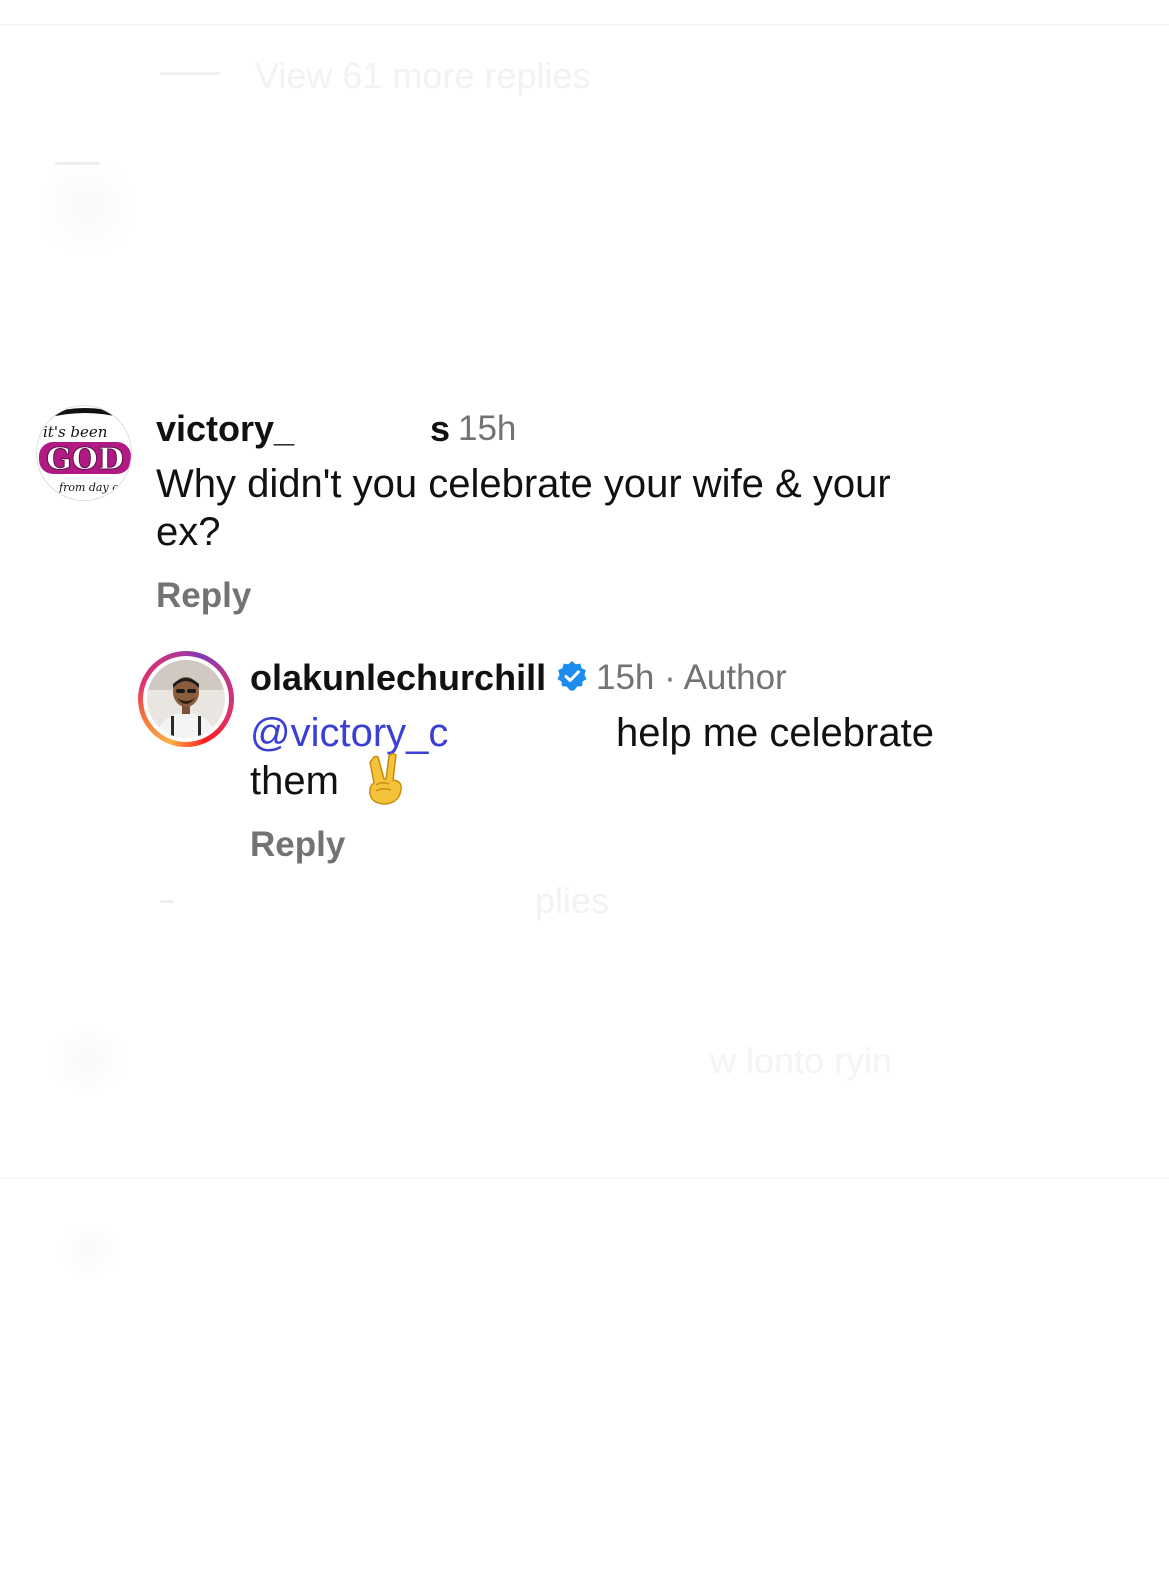 This screenshot has width=1169, height=1584. What do you see at coordinates (584, 24) in the screenshot?
I see `top-divider` at bounding box center [584, 24].